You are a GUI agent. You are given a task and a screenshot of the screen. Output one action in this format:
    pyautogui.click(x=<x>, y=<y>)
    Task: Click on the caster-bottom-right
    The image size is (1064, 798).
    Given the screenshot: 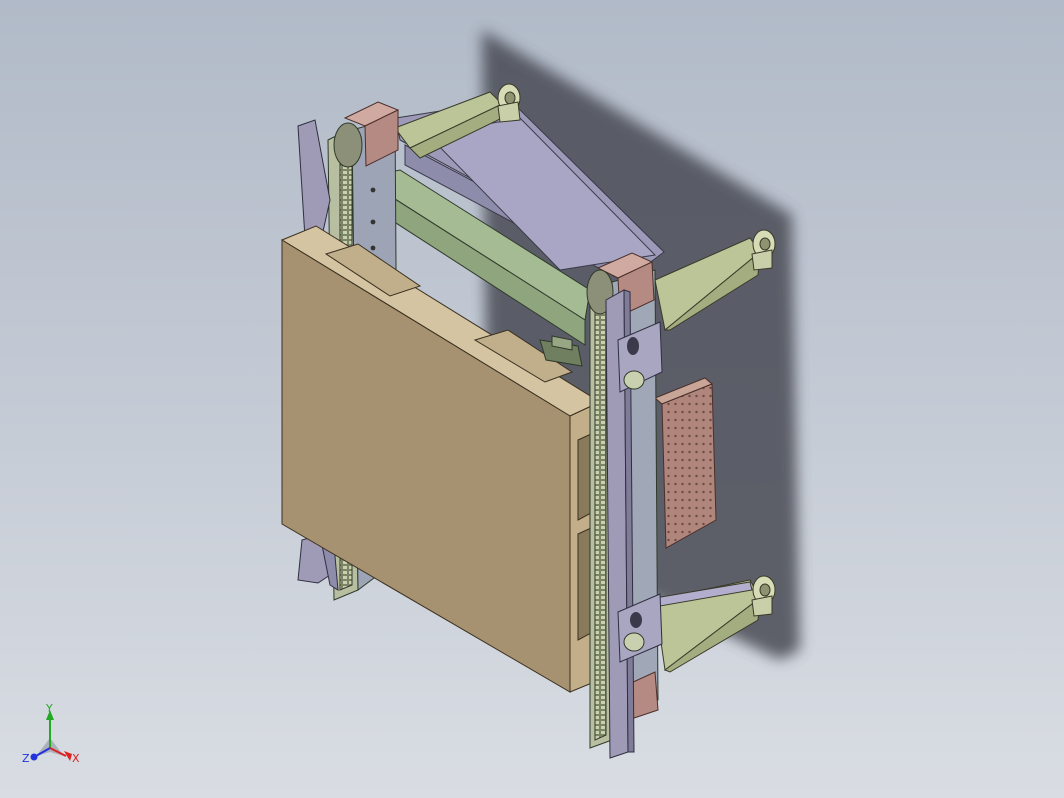 What is the action you would take?
    pyautogui.click(x=763, y=596)
    